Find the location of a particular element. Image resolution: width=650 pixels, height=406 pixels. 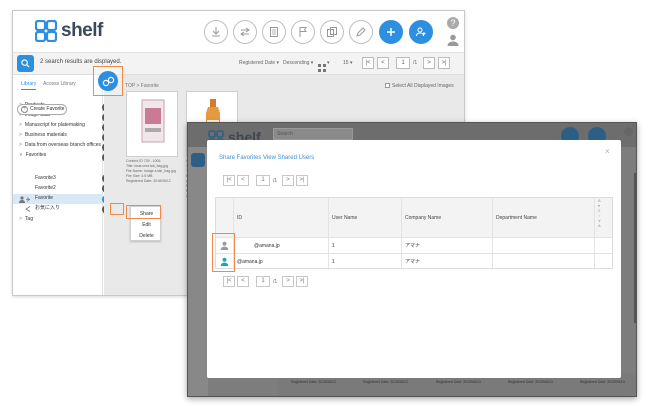

tree-item-tag: > Tag is located at coordinates (64, 219).